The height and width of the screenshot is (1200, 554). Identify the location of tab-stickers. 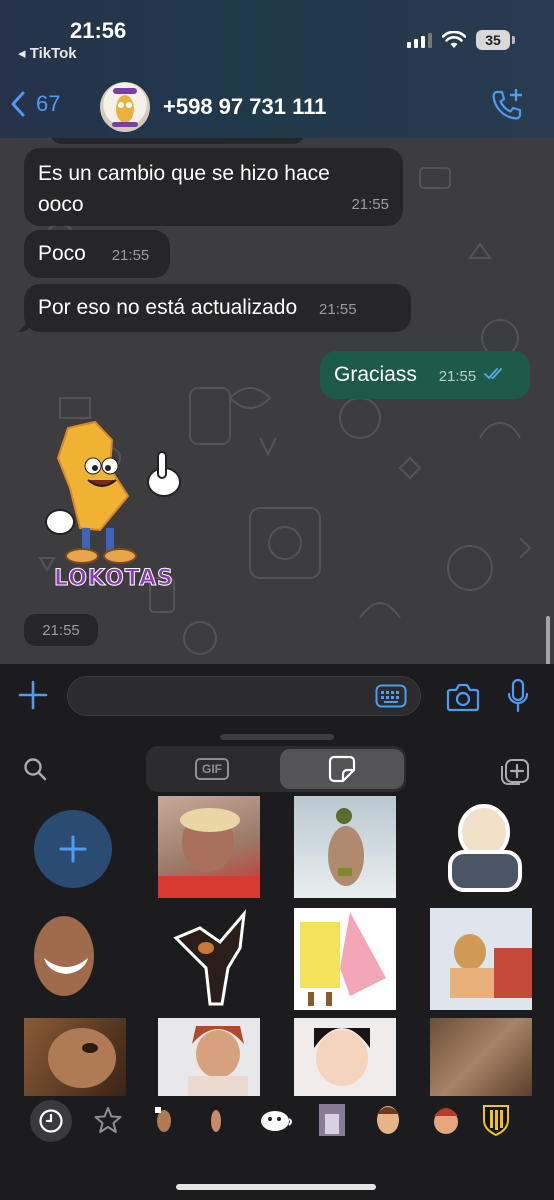
(342, 769).